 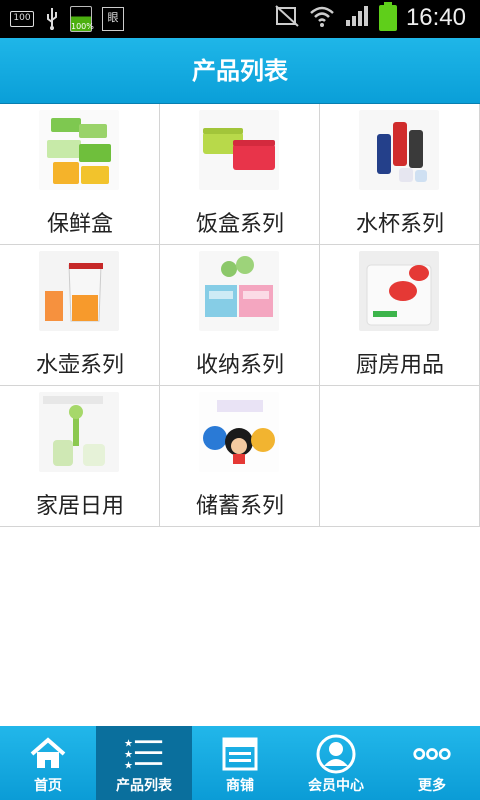 What do you see at coordinates (48, 754) in the screenshot?
I see `home-icon` at bounding box center [48, 754].